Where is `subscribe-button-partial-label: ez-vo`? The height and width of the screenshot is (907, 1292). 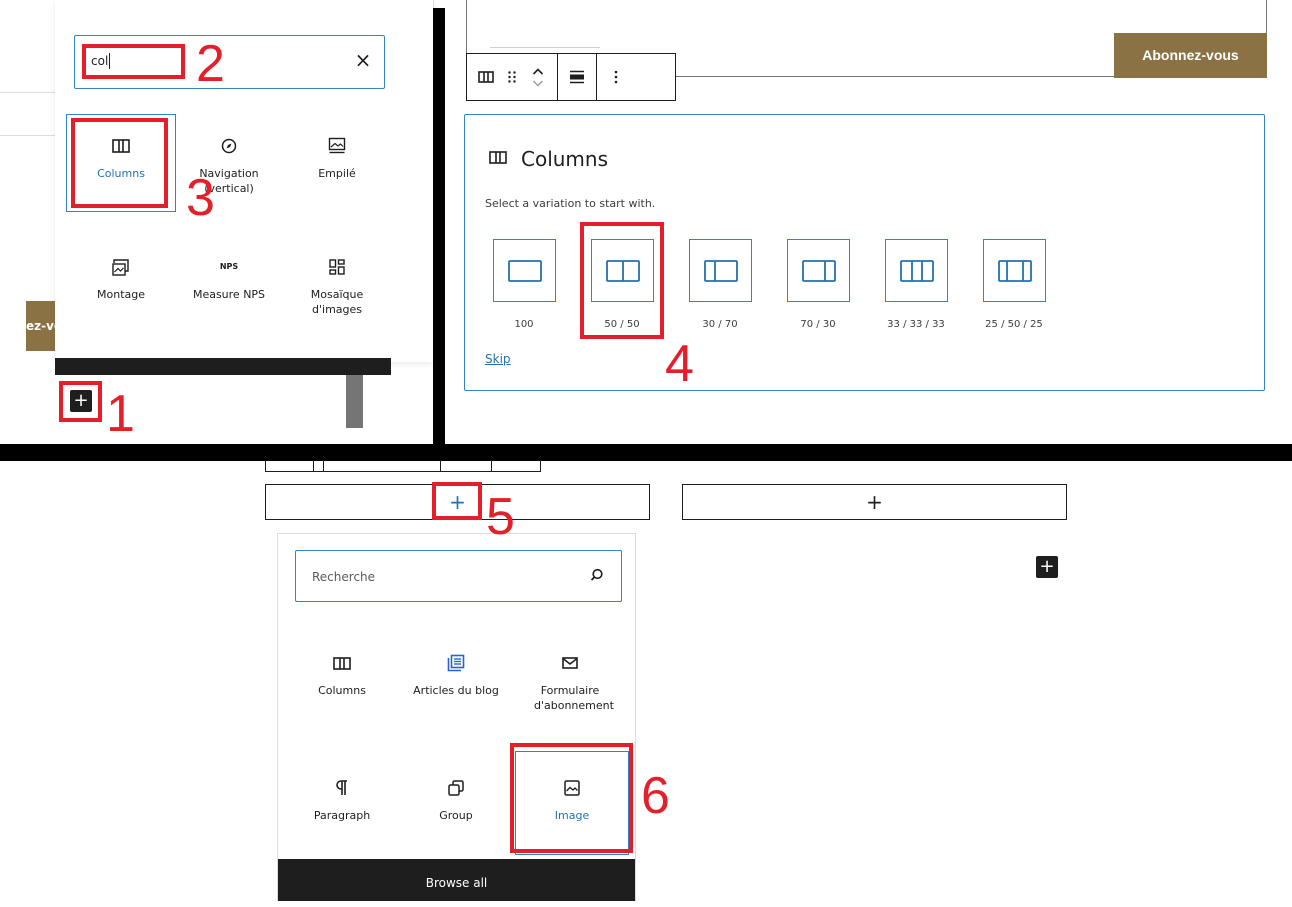
subscribe-button-partial-label: ez-vo is located at coordinates (41, 326).